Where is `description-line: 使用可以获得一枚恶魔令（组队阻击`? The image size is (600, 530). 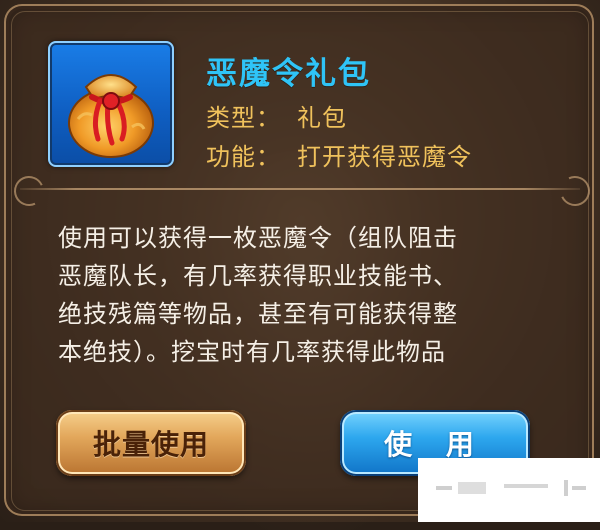 description-line: 使用可以获得一枚恶魔令（组队阻击 is located at coordinates (258, 238).